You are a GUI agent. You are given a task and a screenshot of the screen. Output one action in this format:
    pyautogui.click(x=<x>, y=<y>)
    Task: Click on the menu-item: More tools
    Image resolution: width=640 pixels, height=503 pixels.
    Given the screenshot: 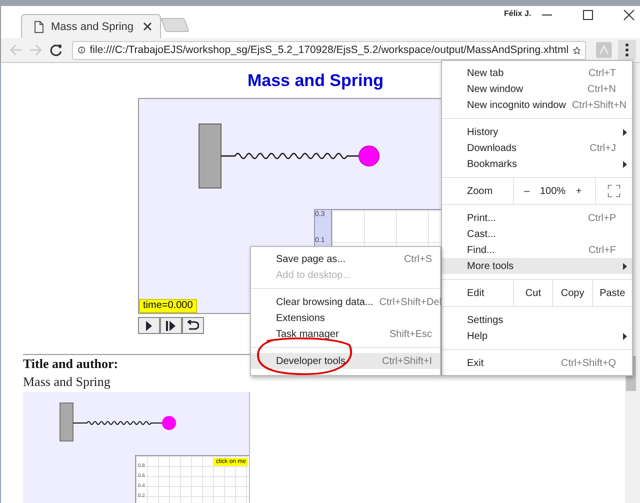 What is the action you would take?
    pyautogui.click(x=537, y=266)
    